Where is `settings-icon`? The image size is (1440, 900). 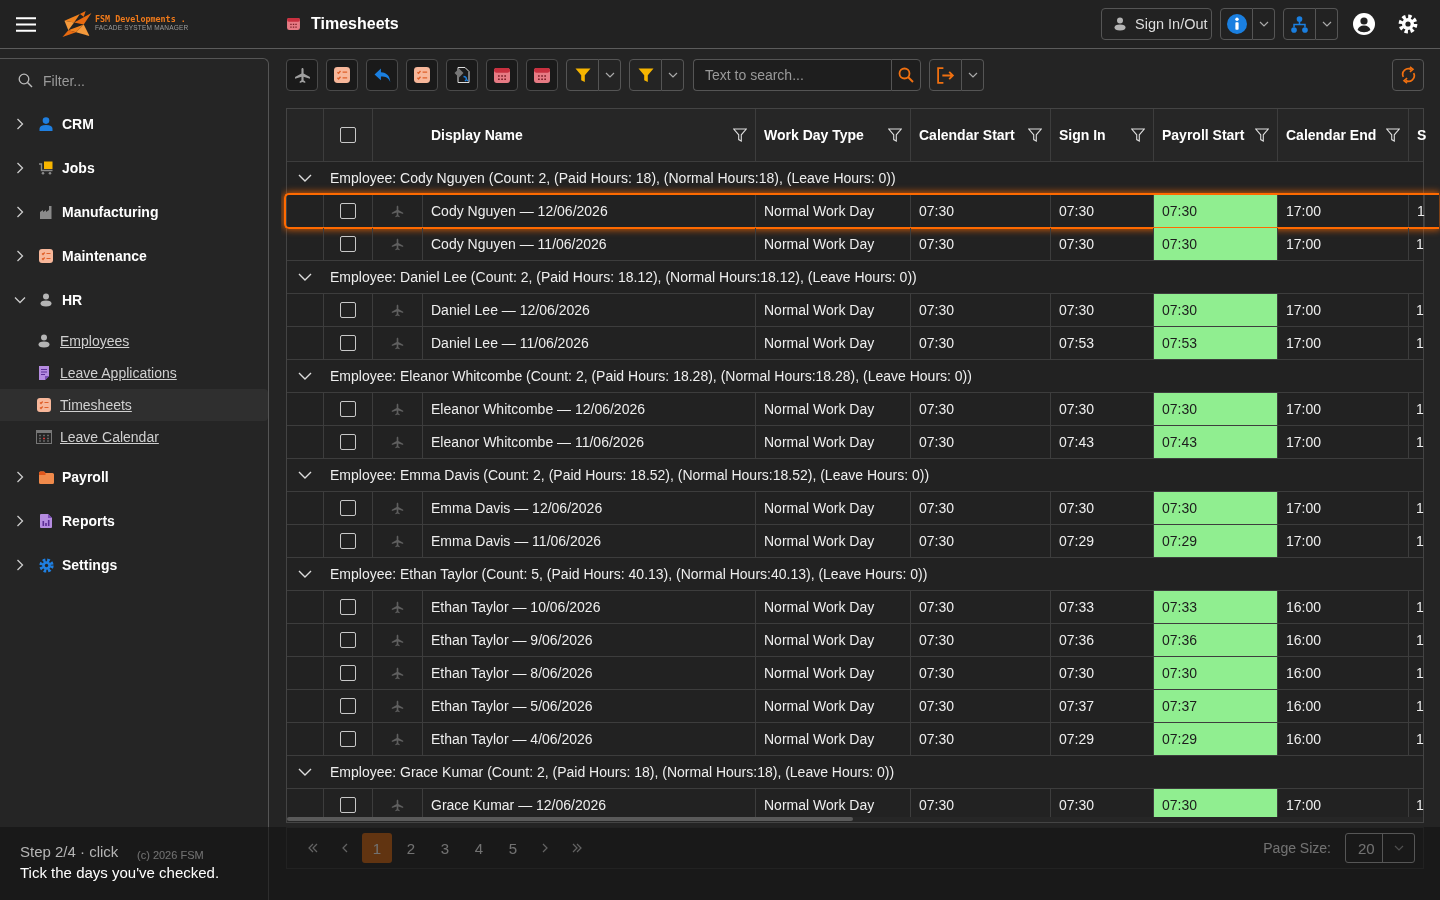
settings-icon is located at coordinates (1408, 24).